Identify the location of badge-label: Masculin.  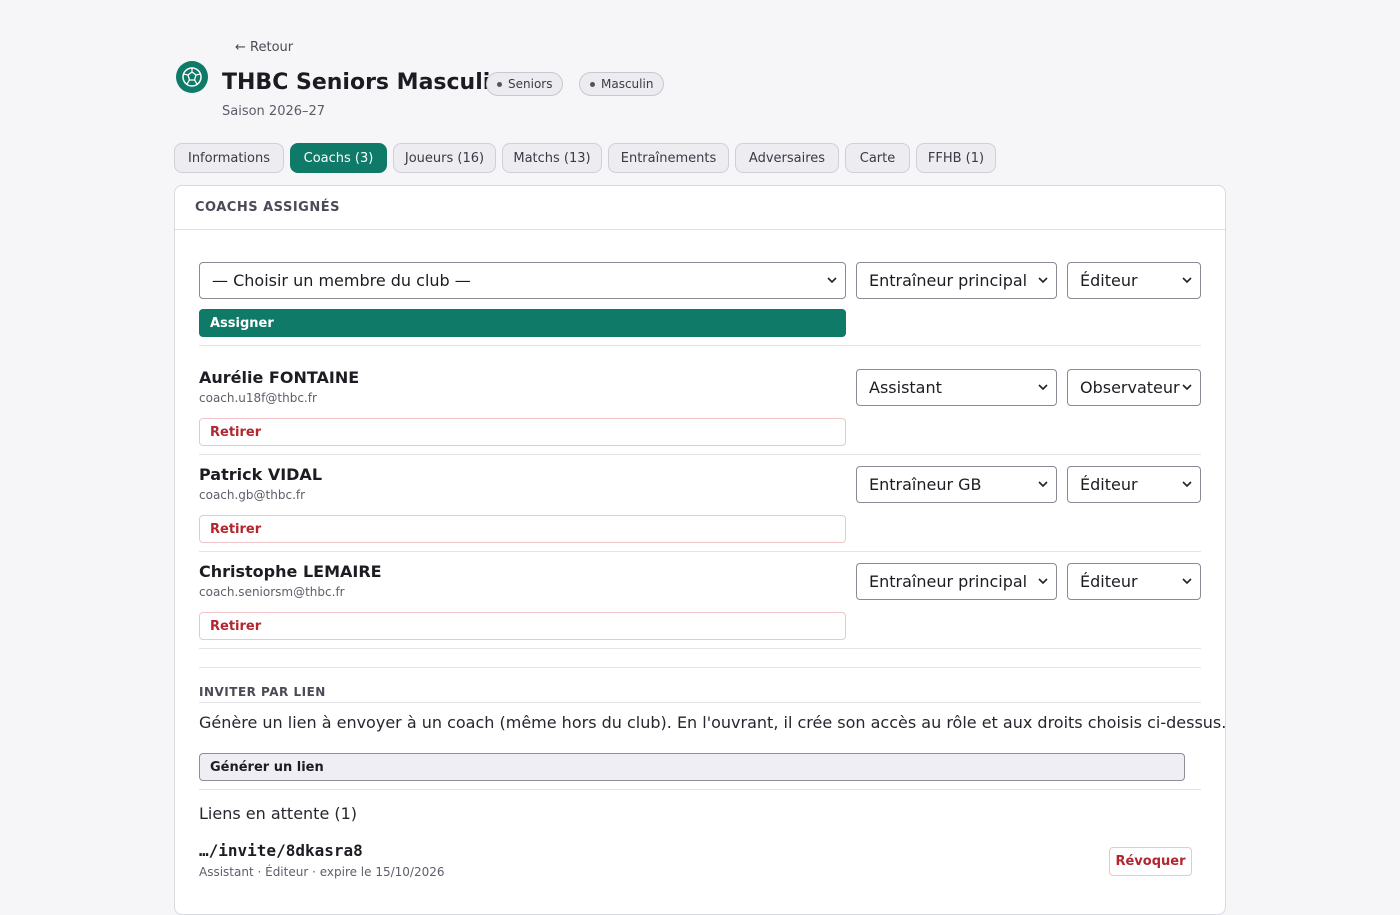
(627, 84).